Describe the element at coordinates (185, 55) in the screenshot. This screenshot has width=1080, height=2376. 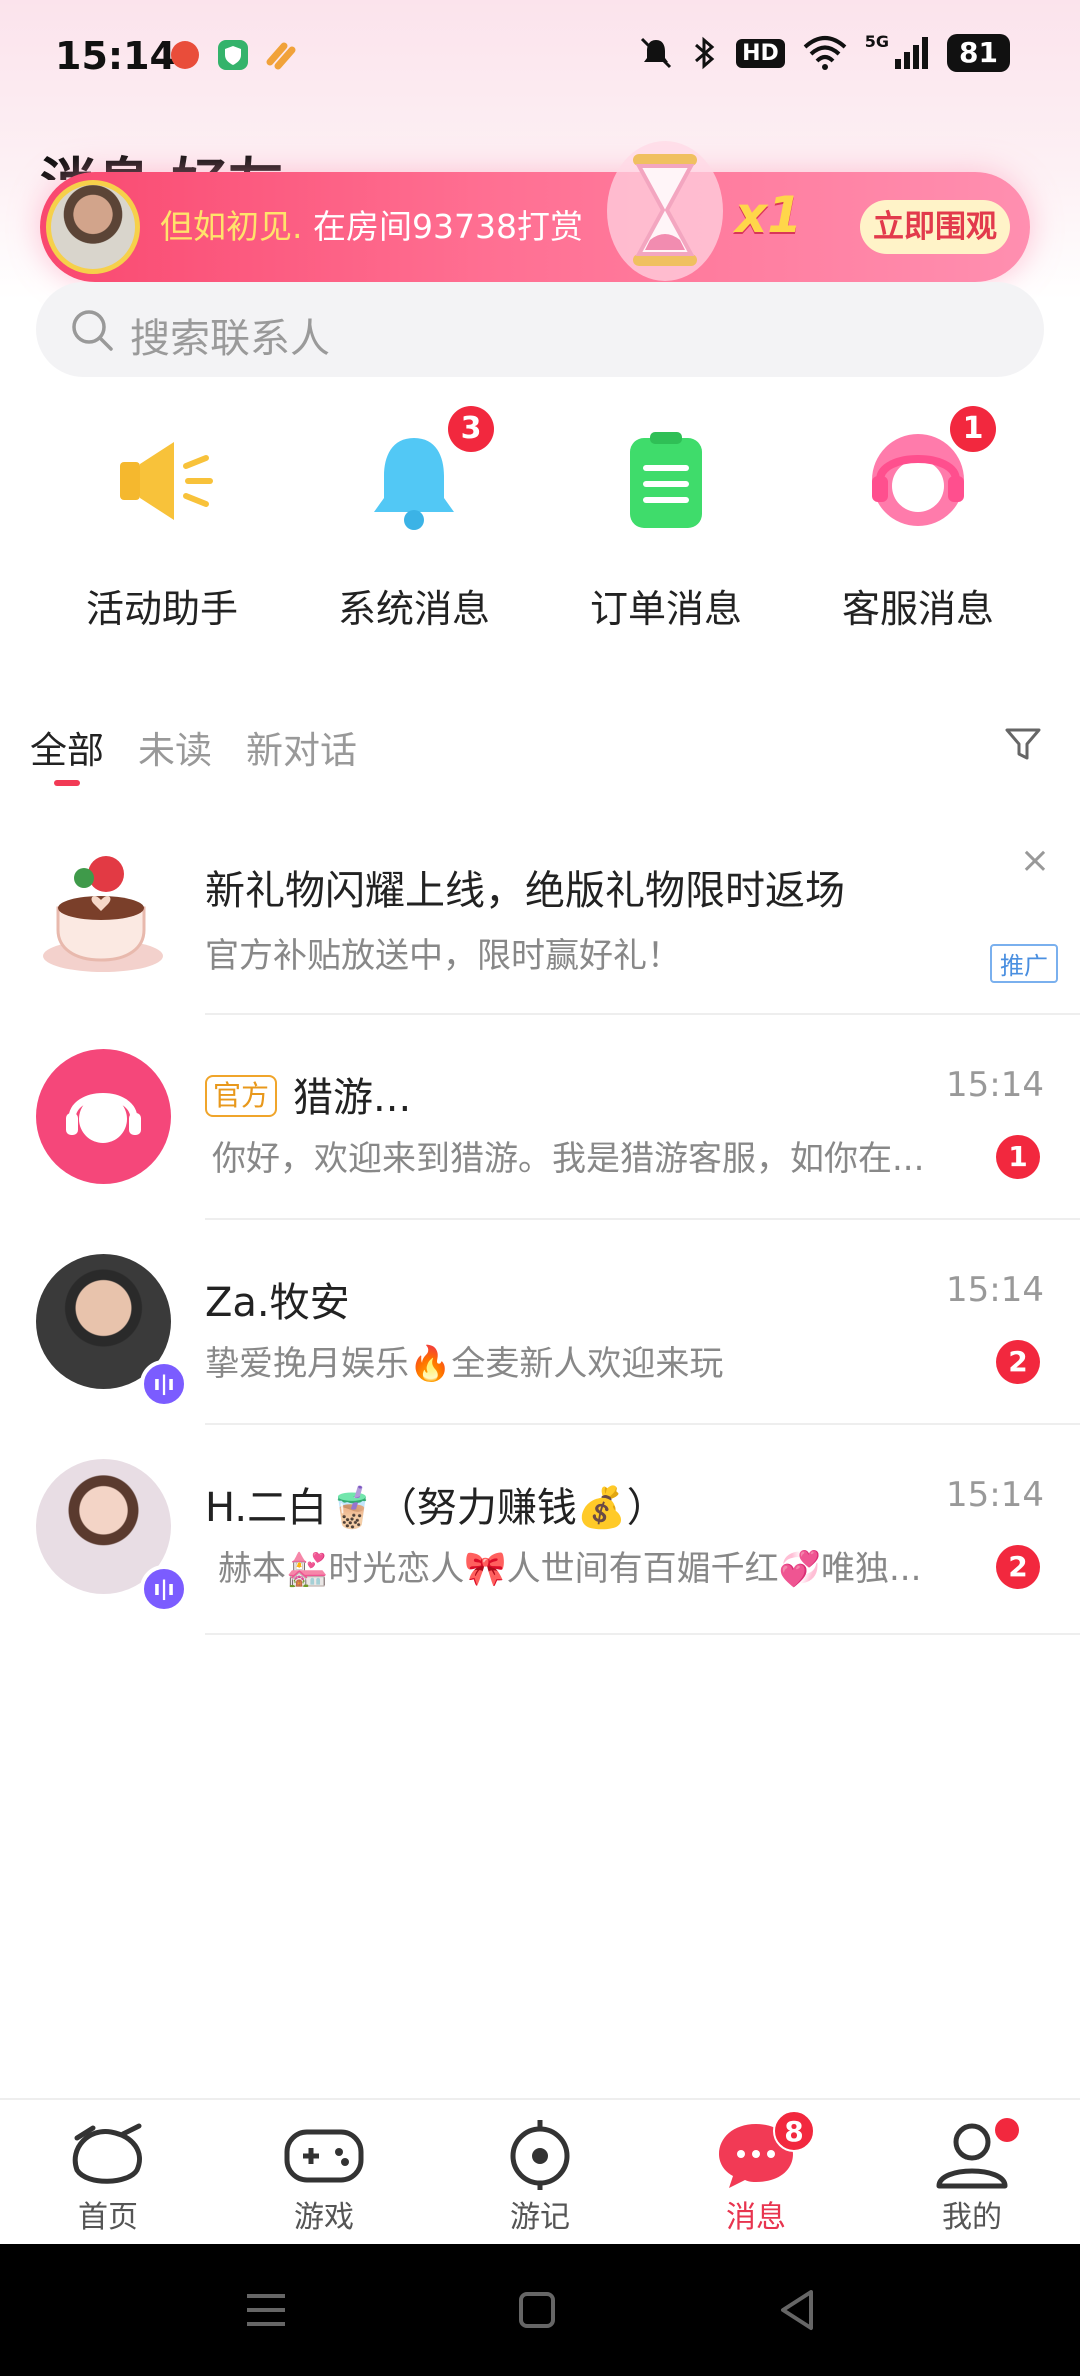
I see `app-notify-icon` at that location.